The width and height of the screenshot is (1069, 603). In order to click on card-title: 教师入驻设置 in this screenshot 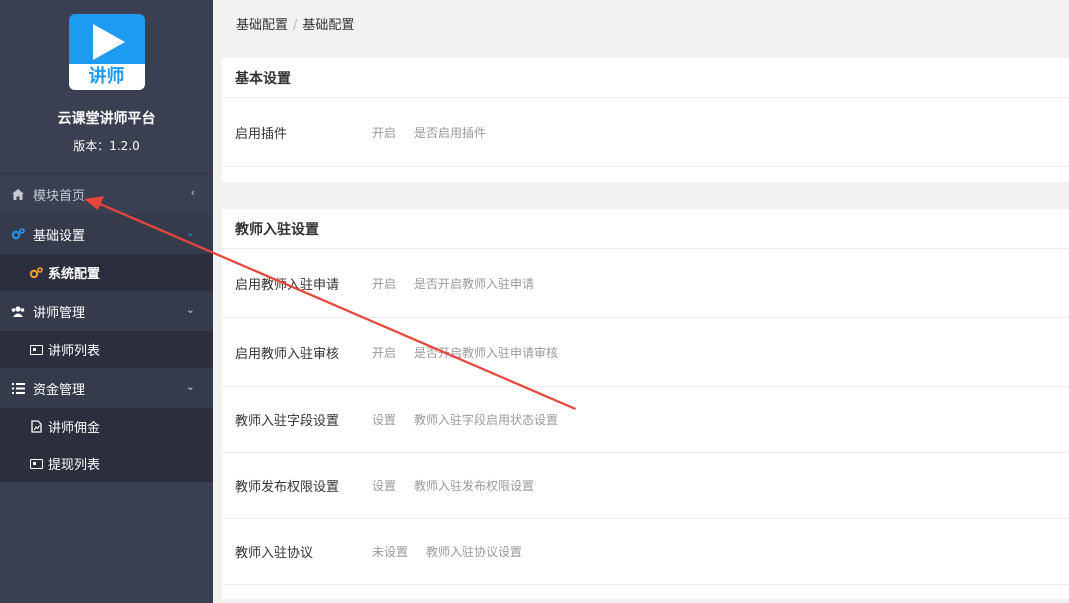, I will do `click(645, 229)`.